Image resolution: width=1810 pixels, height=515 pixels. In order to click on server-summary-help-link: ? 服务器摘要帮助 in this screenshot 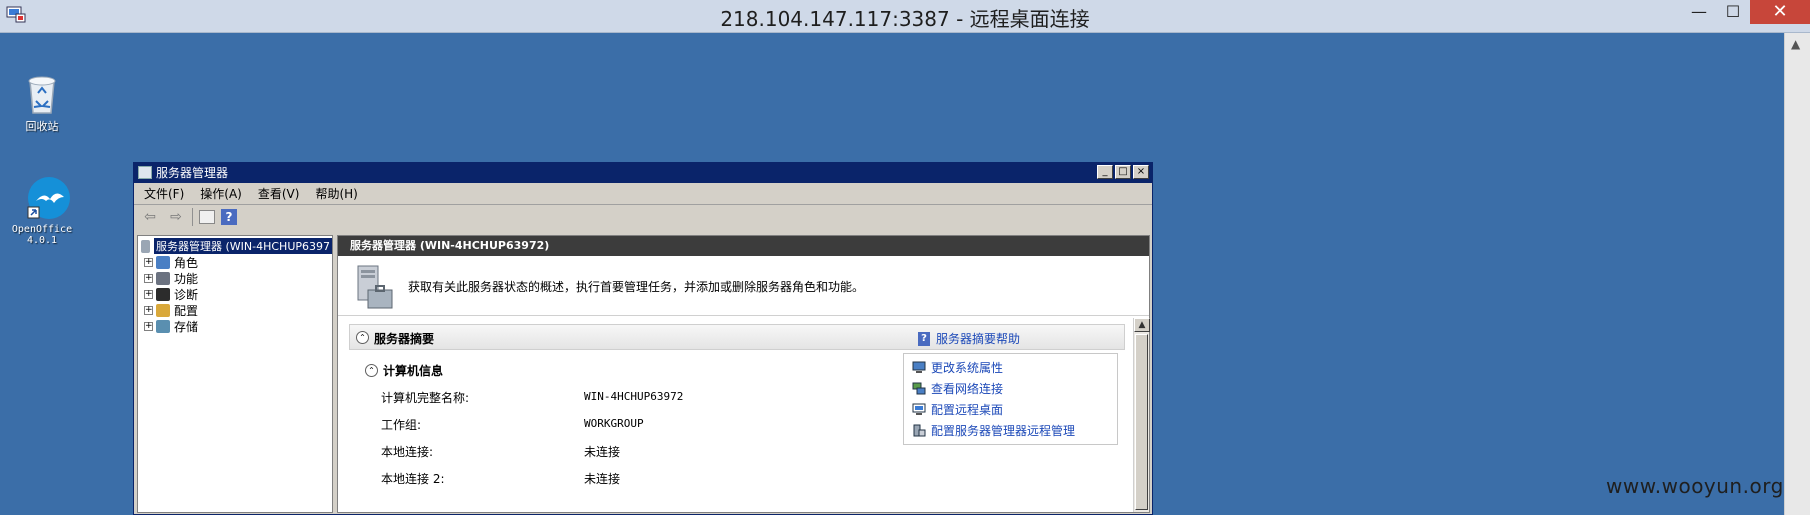, I will do `click(969, 338)`.